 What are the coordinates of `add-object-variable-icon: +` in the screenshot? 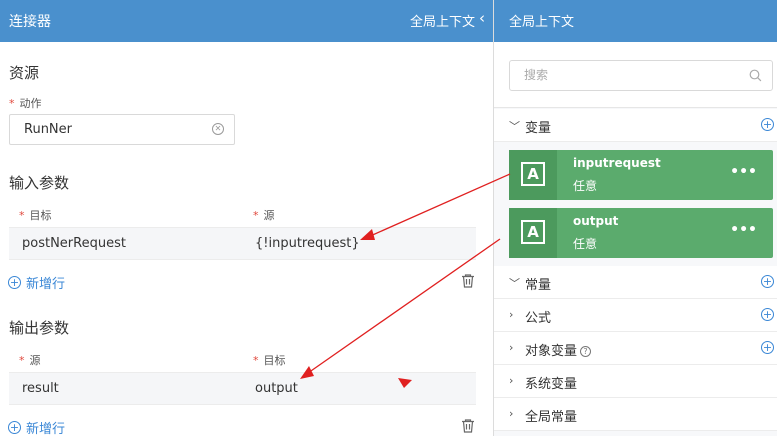 It's located at (767, 347).